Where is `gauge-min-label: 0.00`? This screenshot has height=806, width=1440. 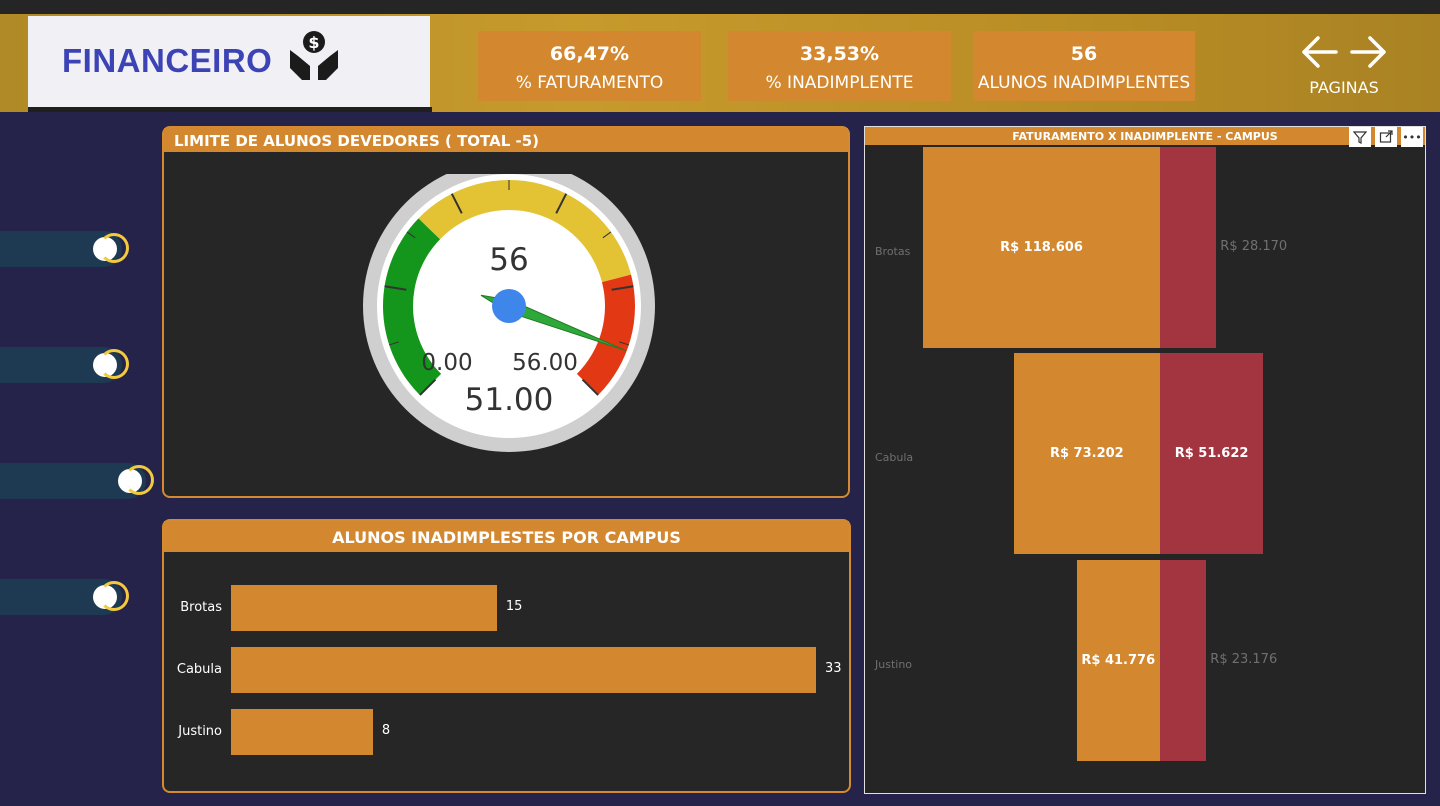 gauge-min-label: 0.00 is located at coordinates (446, 363).